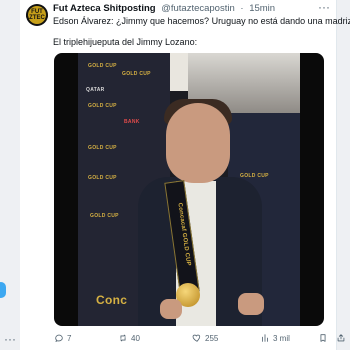 The width and height of the screenshot is (350, 350). Describe the element at coordinates (129, 338) in the screenshot. I see `retweet-action: 40` at that location.